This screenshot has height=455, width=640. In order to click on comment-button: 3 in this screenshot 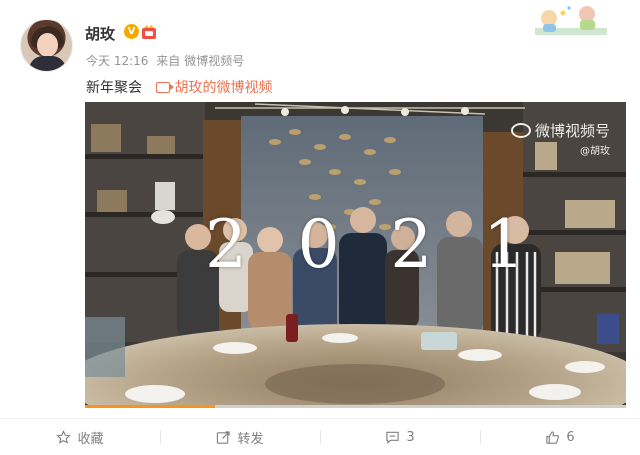, I will do `click(400, 437)`.